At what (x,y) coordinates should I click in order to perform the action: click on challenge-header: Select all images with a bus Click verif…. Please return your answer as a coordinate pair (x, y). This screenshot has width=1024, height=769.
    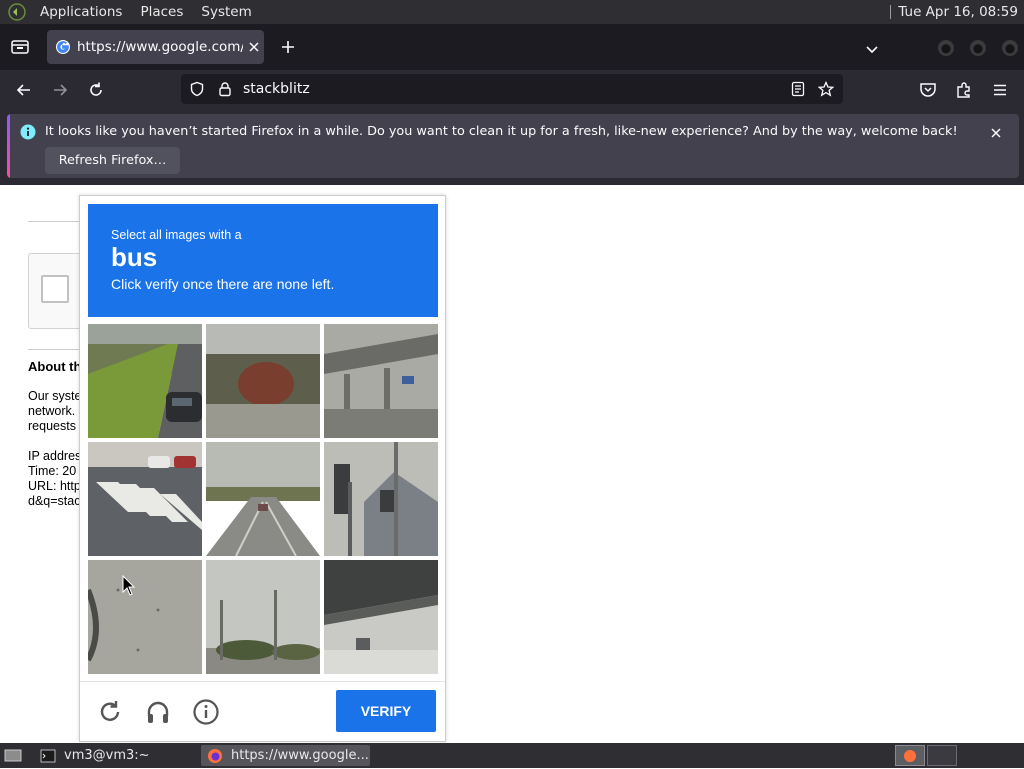
    Looking at the image, I should click on (263, 260).